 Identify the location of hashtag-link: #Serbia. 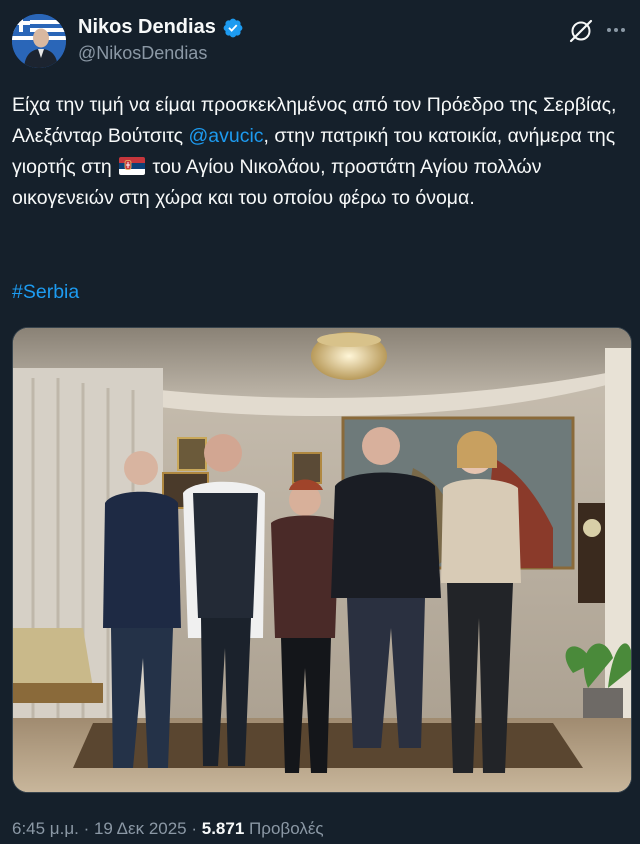
(45, 292).